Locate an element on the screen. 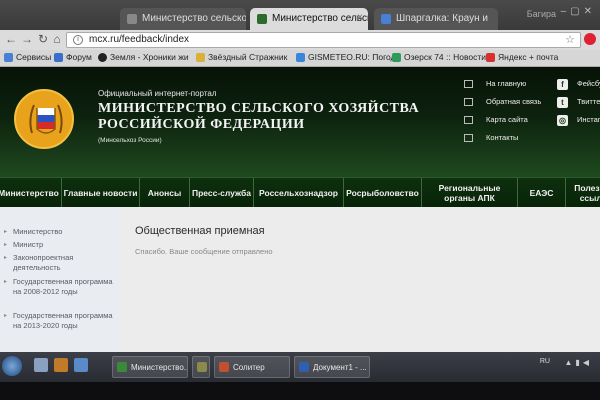 The image size is (600, 400). social-label: Инстаграм is located at coordinates (588, 119).